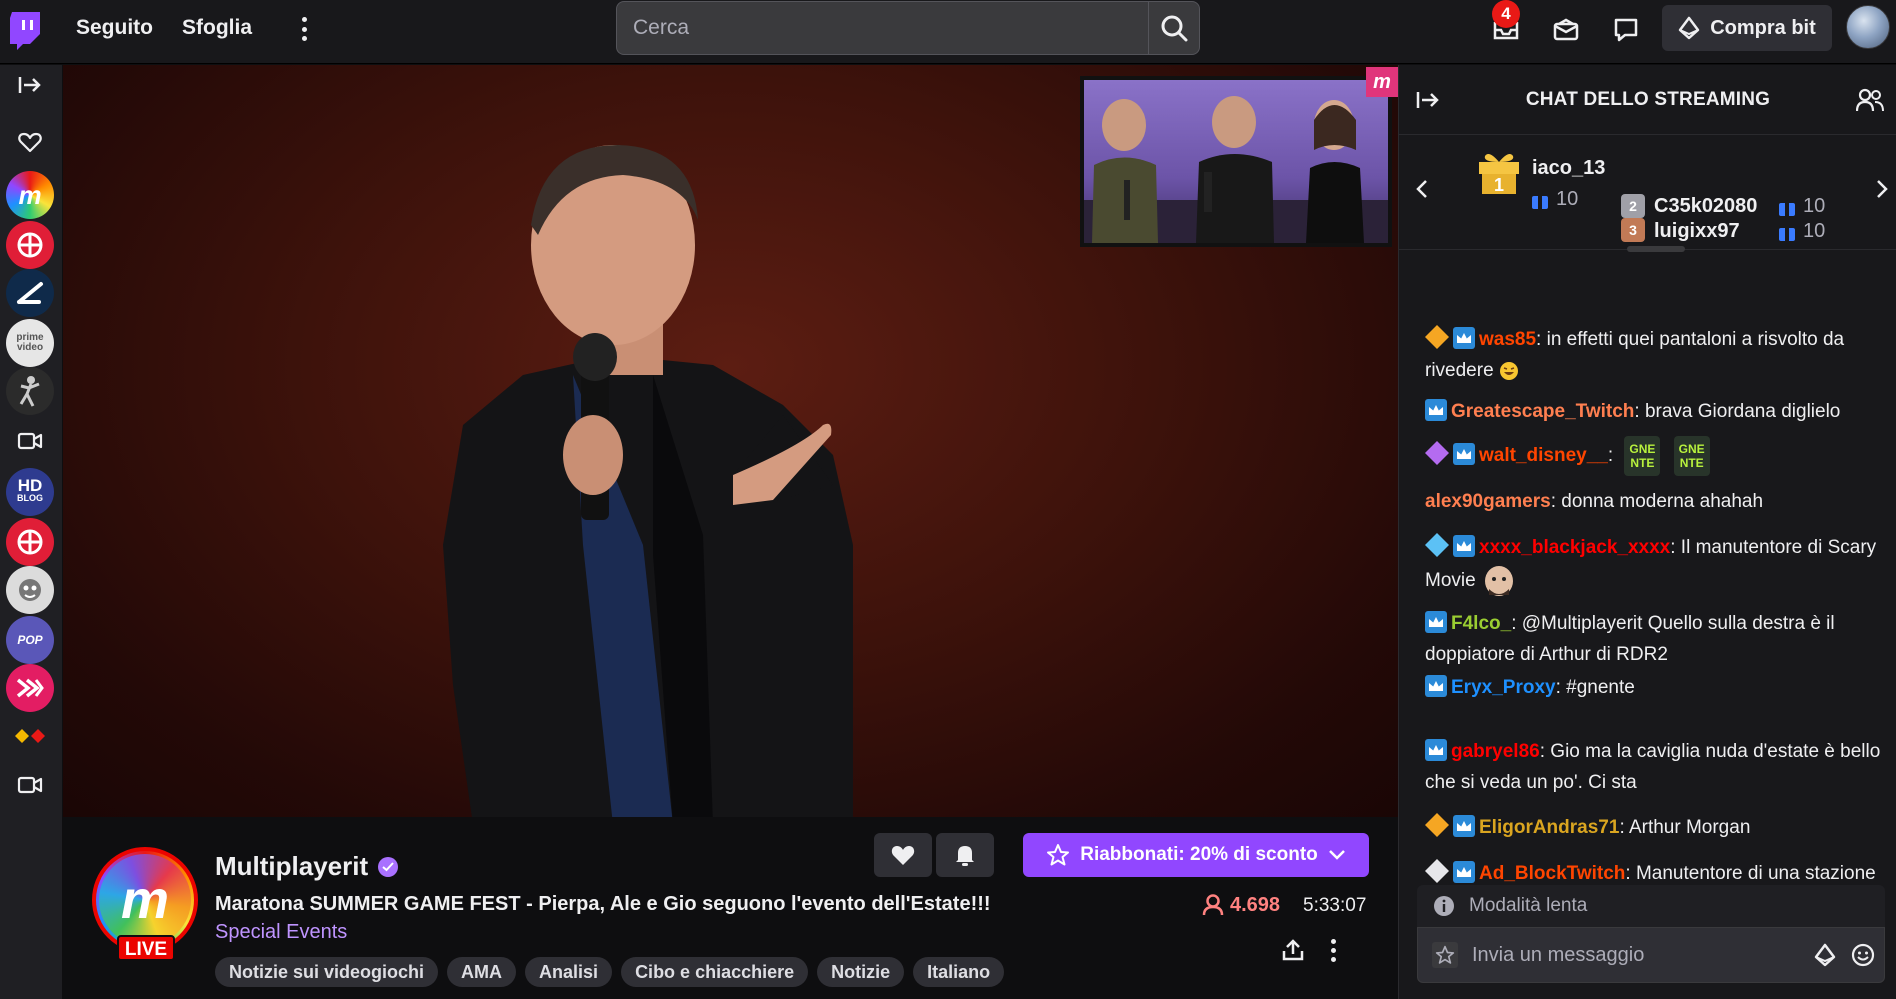  Describe the element at coordinates (1655, 827) in the screenshot. I see `chat-message: EligorAndras71: Arthur Morgan` at that location.